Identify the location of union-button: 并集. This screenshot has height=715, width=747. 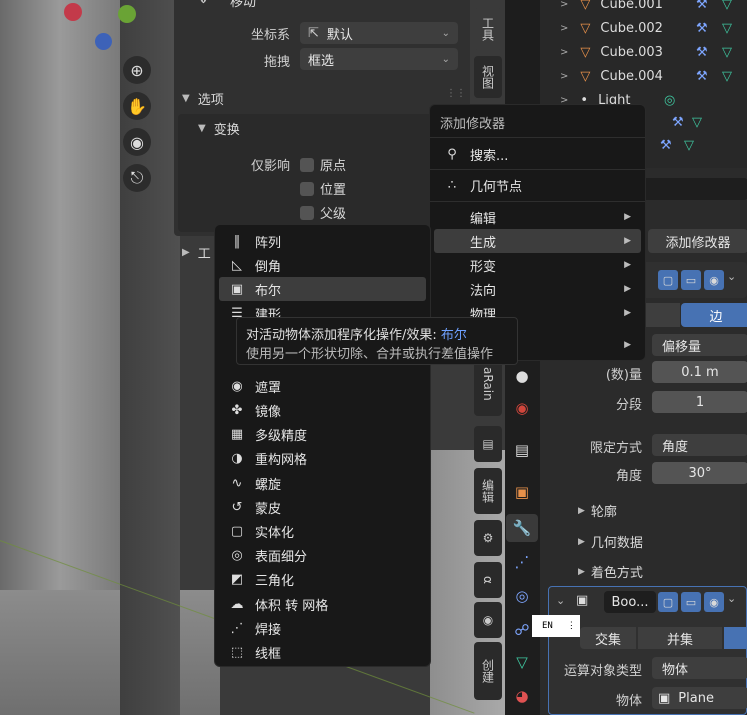
(680, 638).